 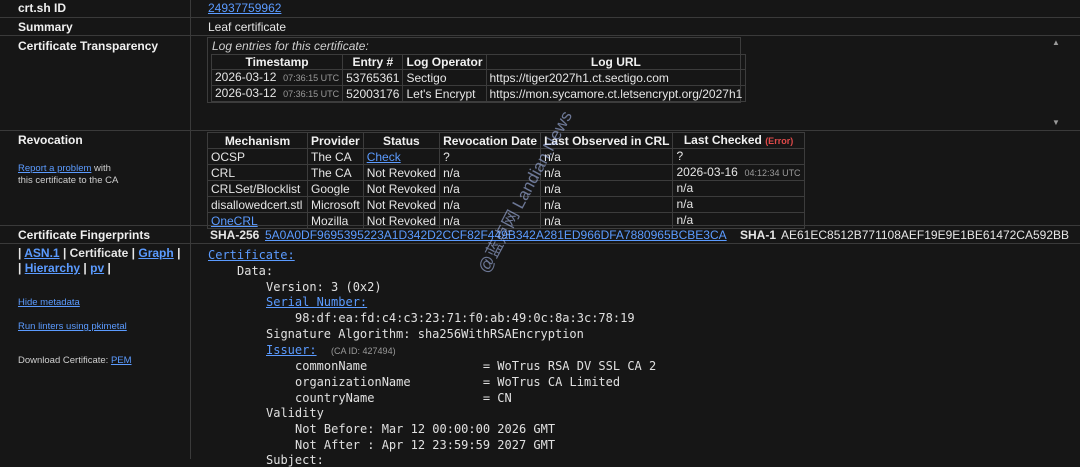 I want to click on rev-provider: Microsoft, so click(x=335, y=204).